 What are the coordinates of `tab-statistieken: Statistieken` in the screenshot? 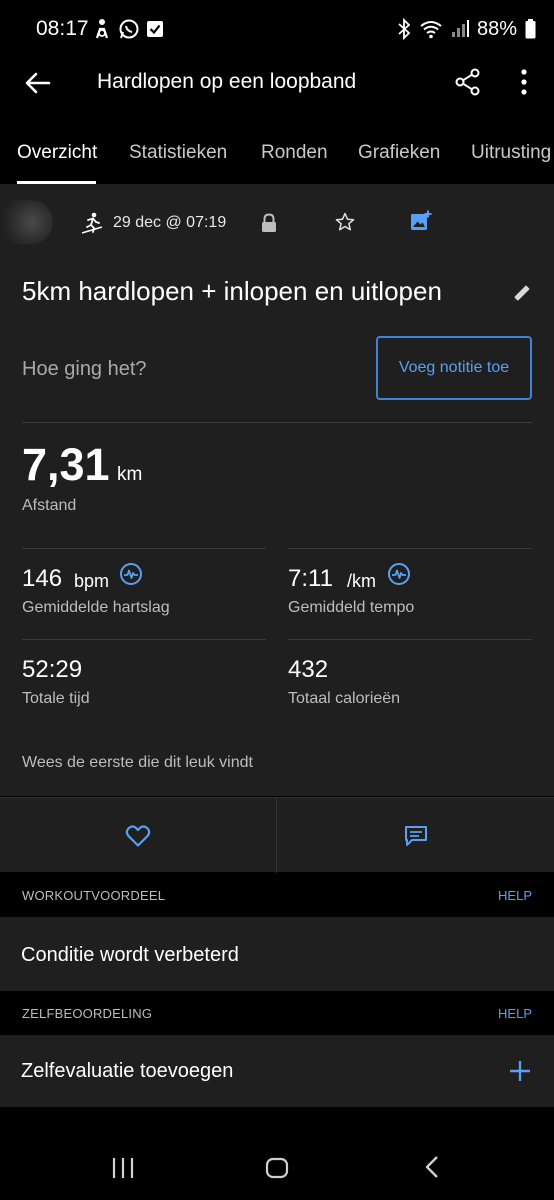 It's located at (178, 153).